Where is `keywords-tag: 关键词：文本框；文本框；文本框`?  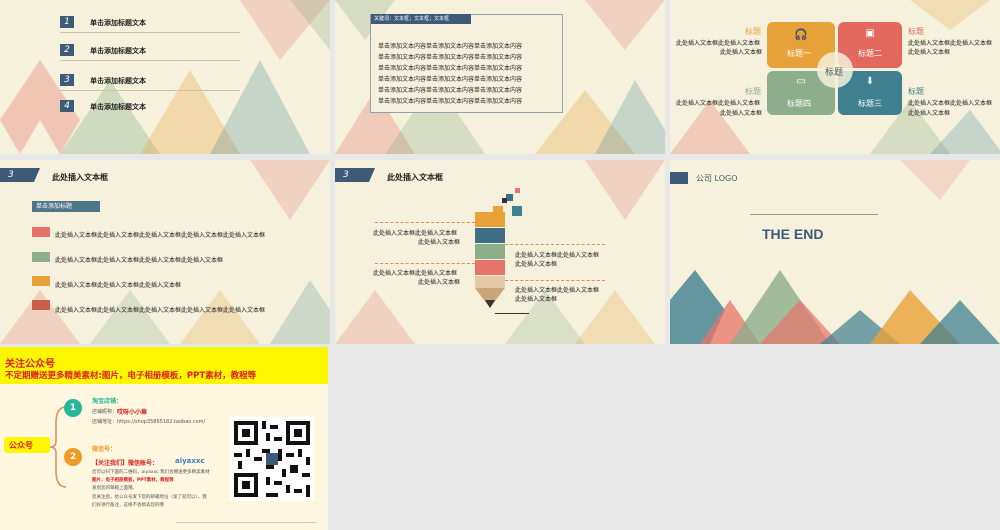 keywords-tag: 关键词：文本框；文本框；文本框 is located at coordinates (421, 19).